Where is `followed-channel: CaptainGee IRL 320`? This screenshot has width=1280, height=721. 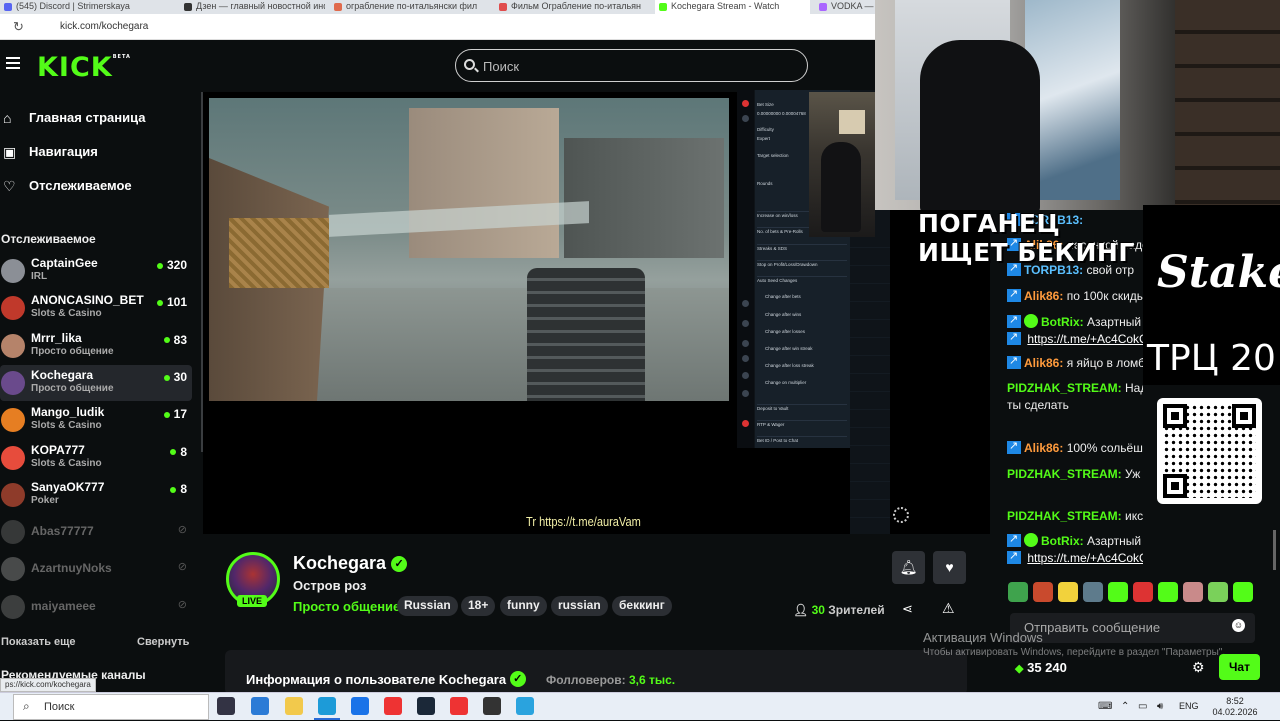
followed-channel: CaptainGee IRL 320 is located at coordinates (96, 271).